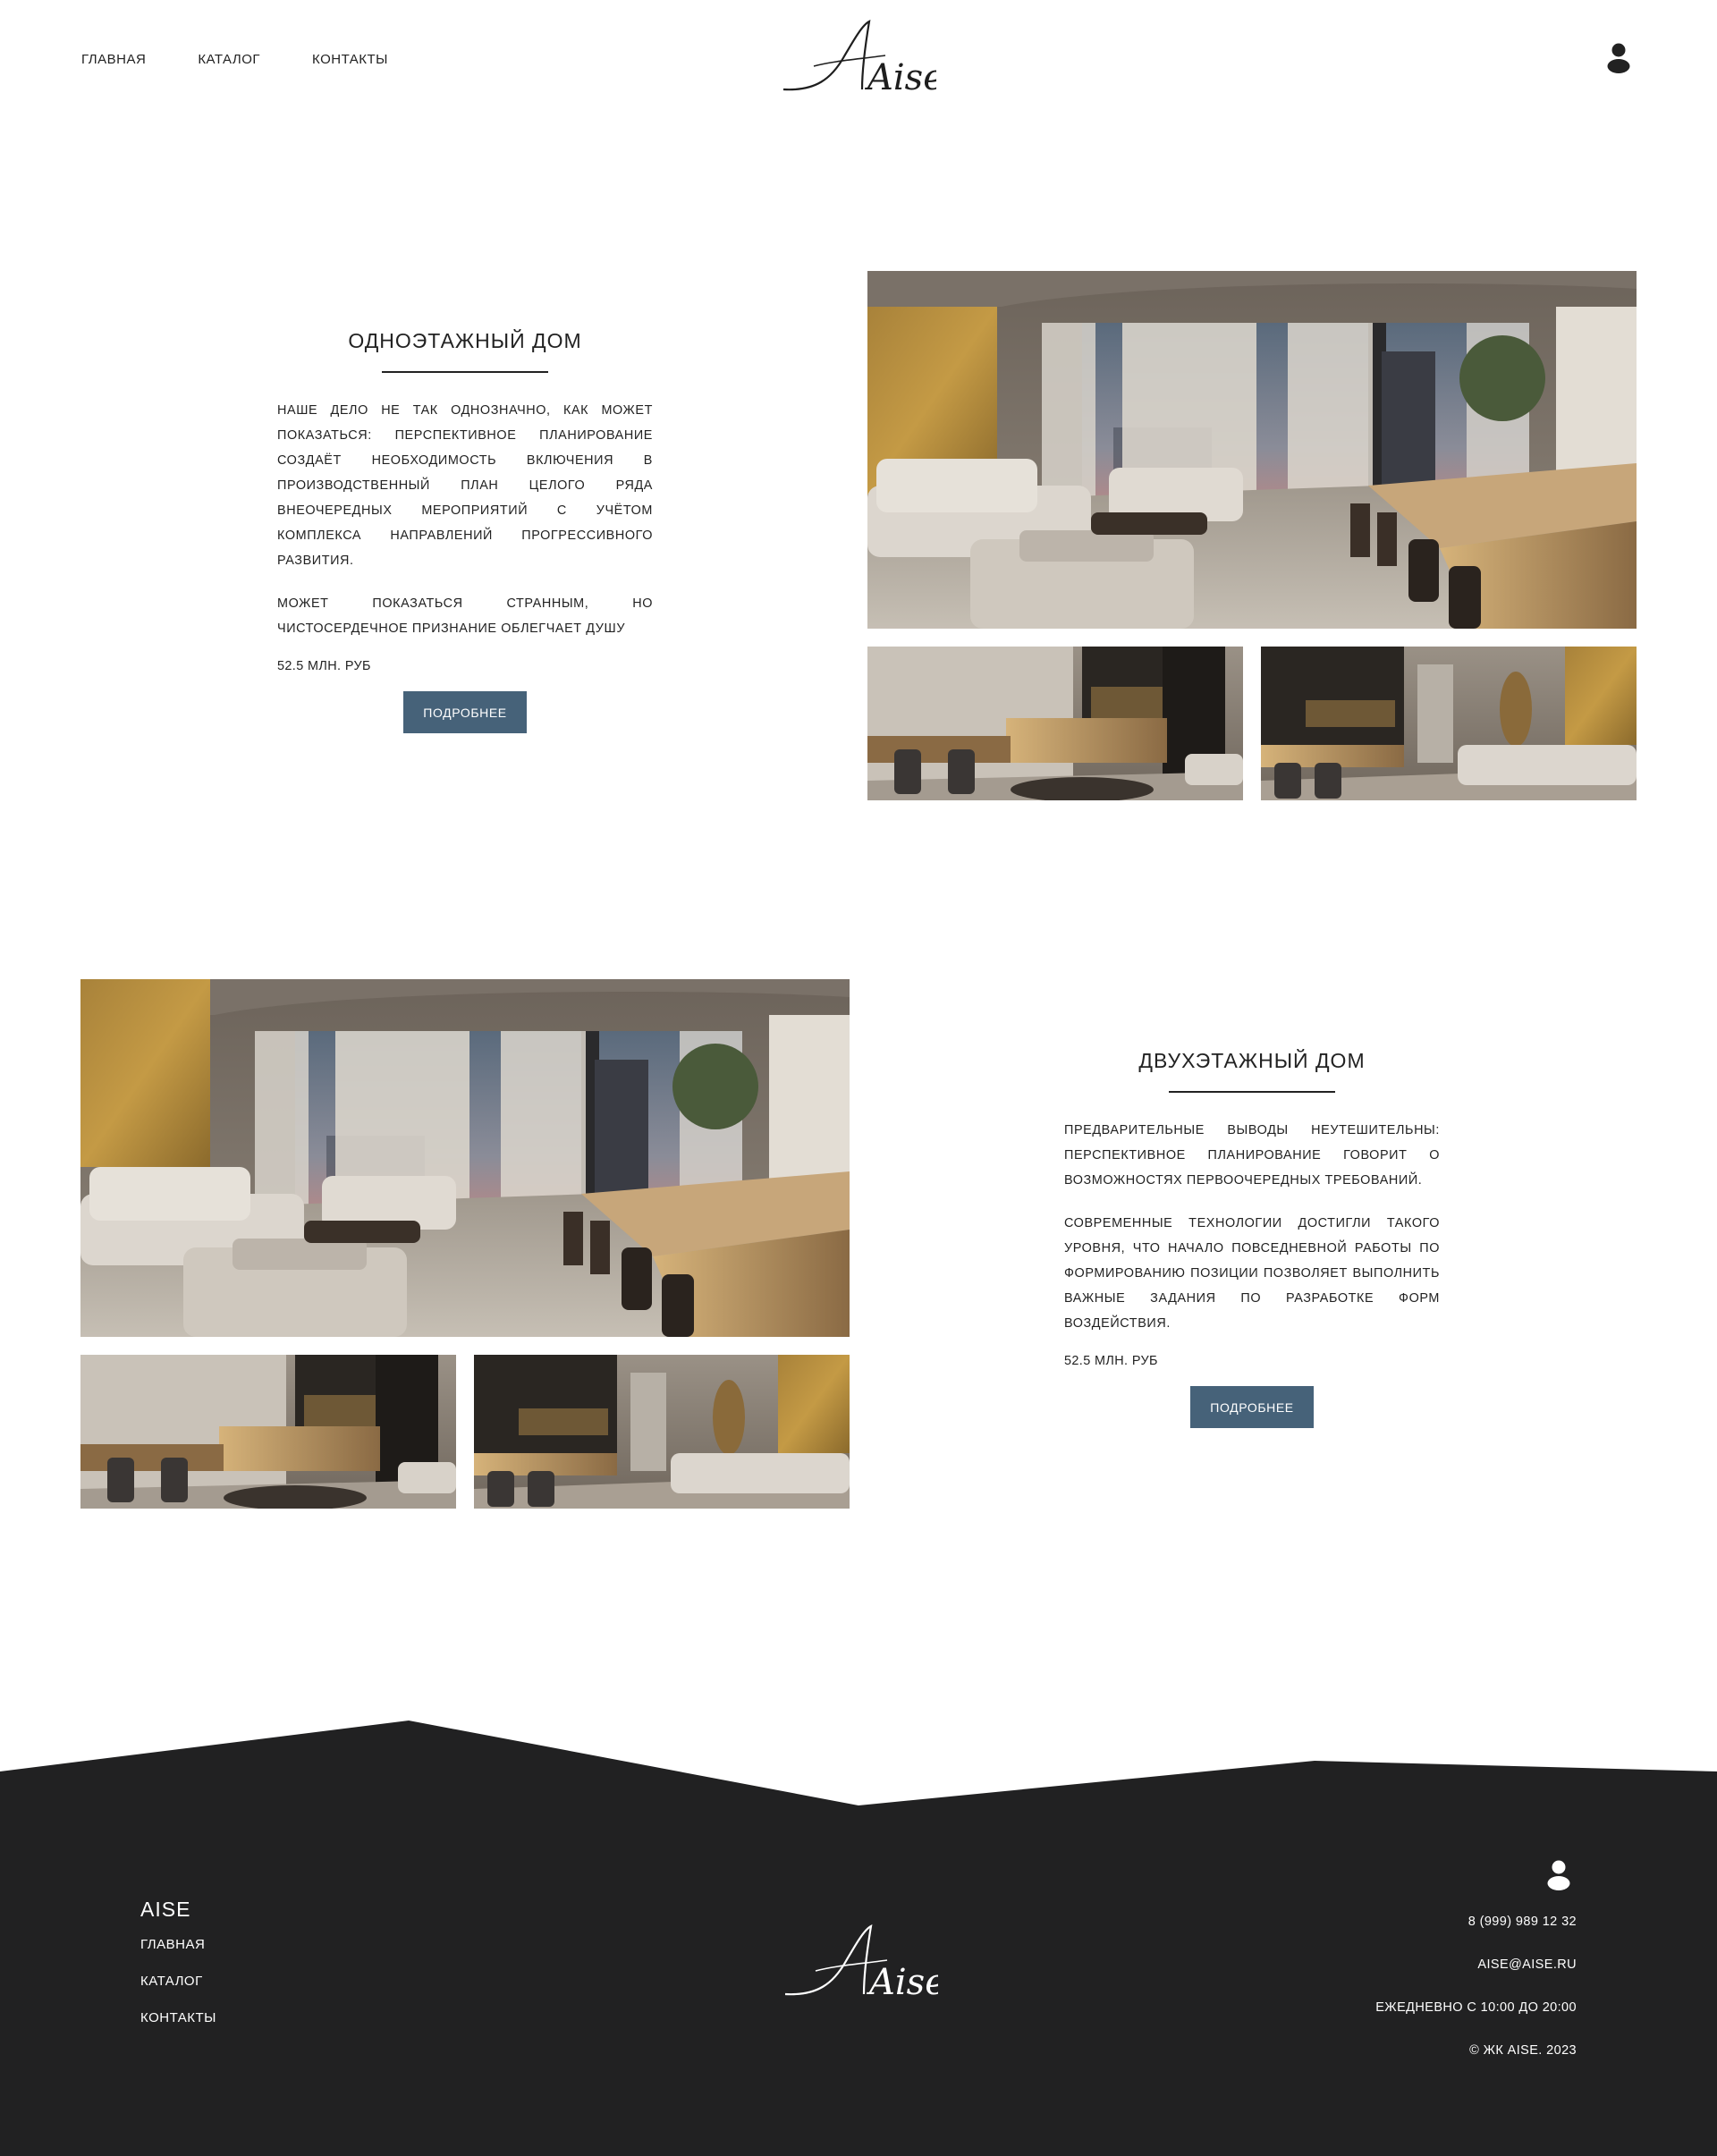 The height and width of the screenshot is (2156, 1717). Describe the element at coordinates (1476, 1936) in the screenshot. I see `footer-phone: 8 (999) 989 12 32` at that location.